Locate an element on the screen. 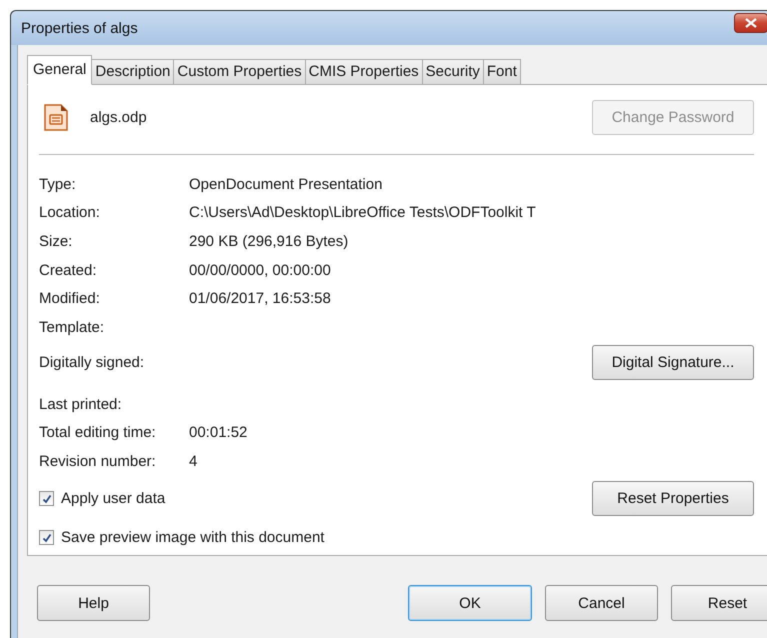 The image size is (767, 638). field-value: OpenDocument Presentation is located at coordinates (285, 184).